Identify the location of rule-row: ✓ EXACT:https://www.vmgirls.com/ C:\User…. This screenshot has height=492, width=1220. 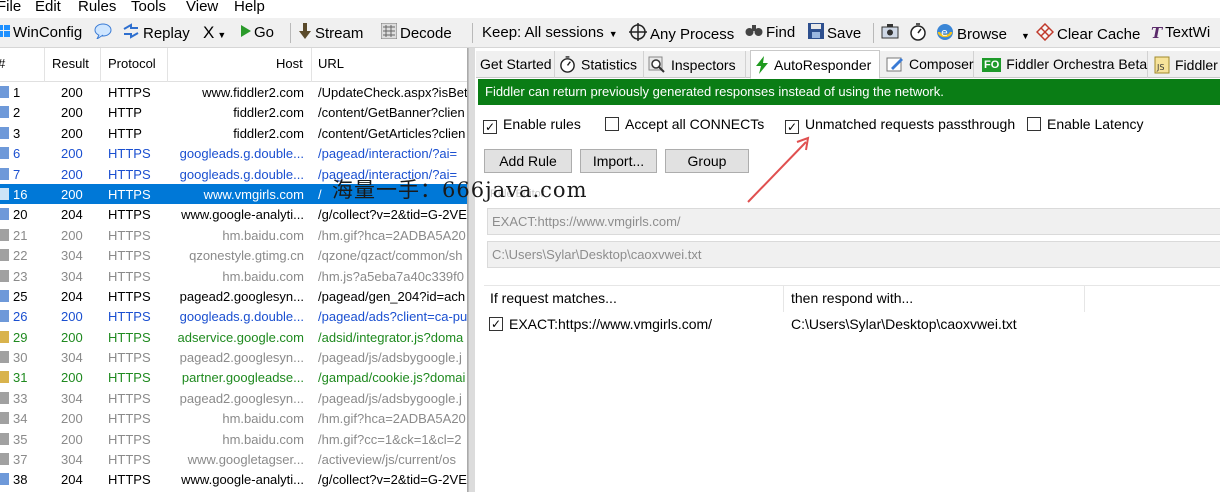
(852, 325).